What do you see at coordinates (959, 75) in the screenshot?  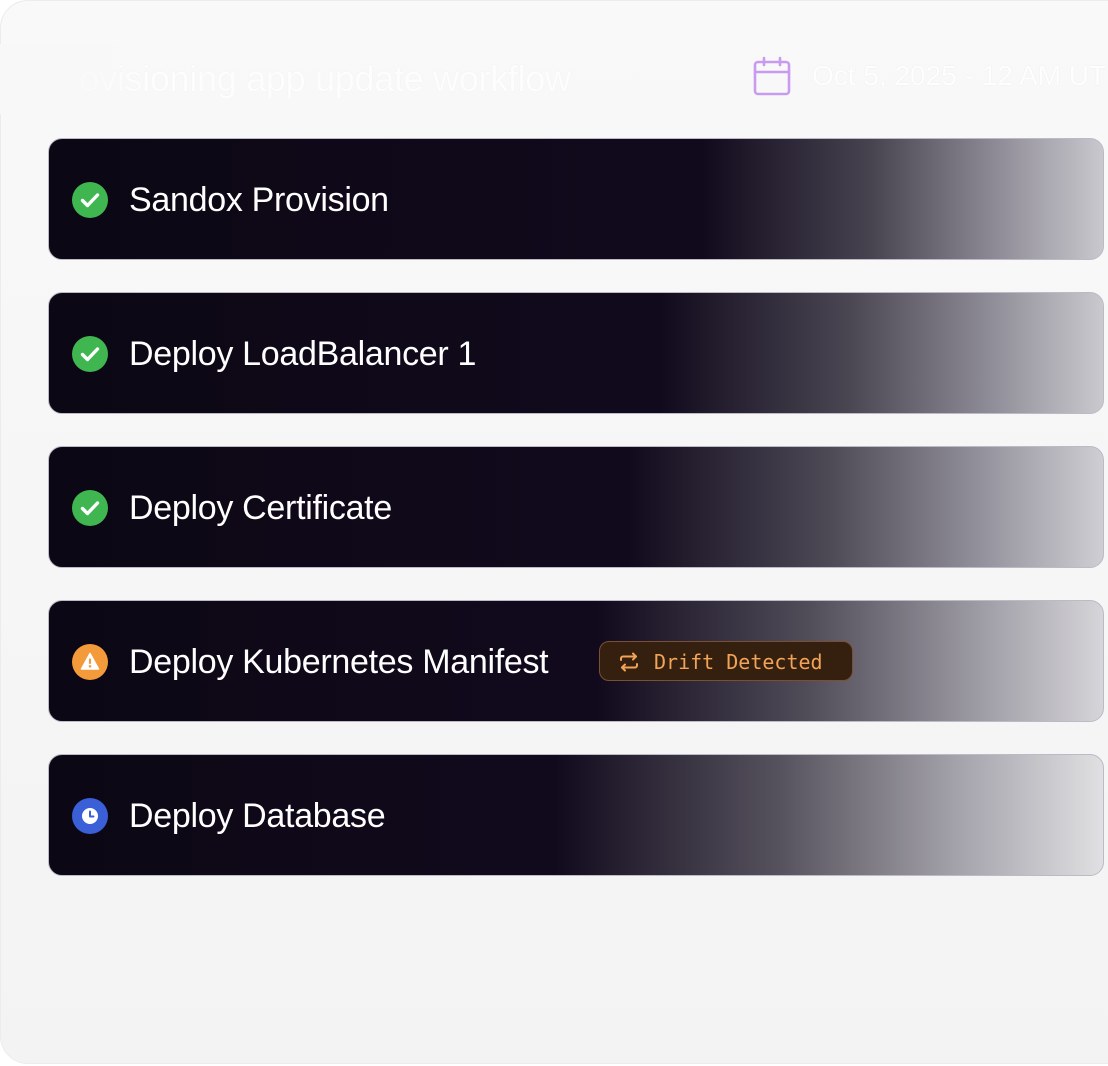 I see `workflow-date: Oct 5, 2025 - 12 AM UT` at bounding box center [959, 75].